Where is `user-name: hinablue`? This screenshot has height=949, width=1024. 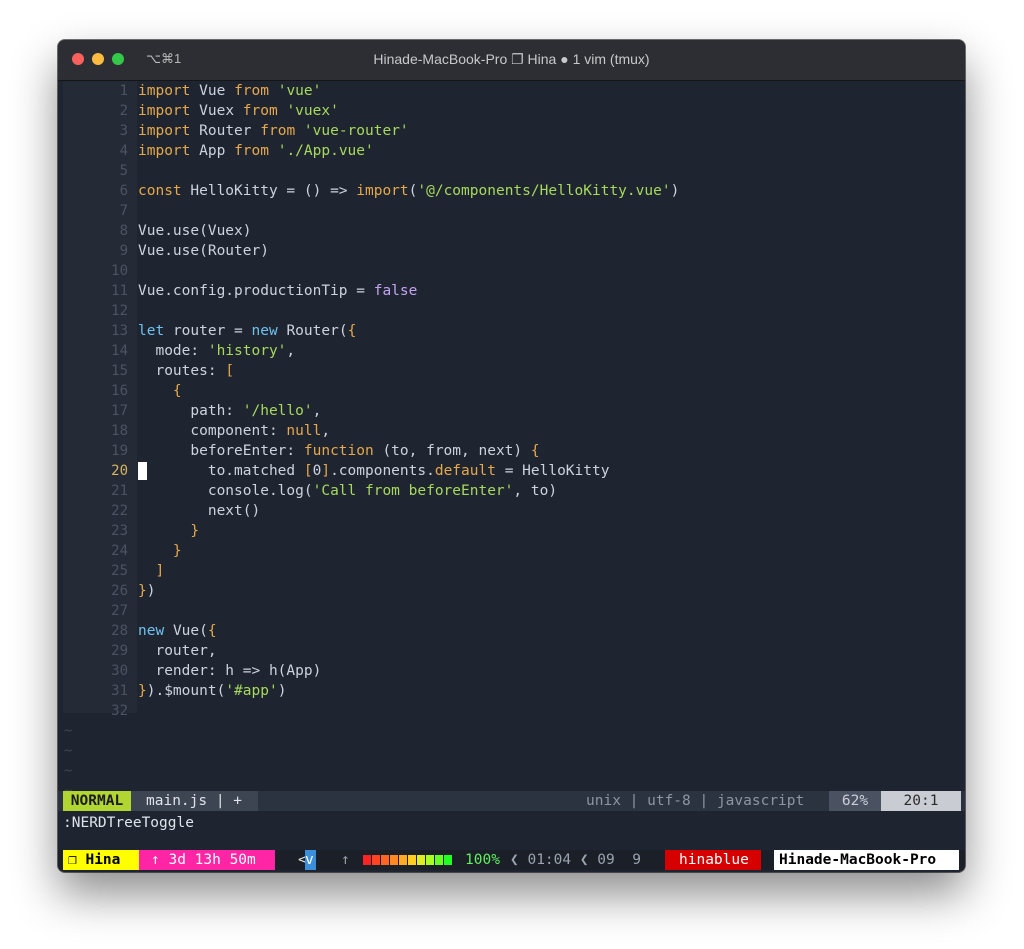
user-name: hinablue is located at coordinates (714, 860).